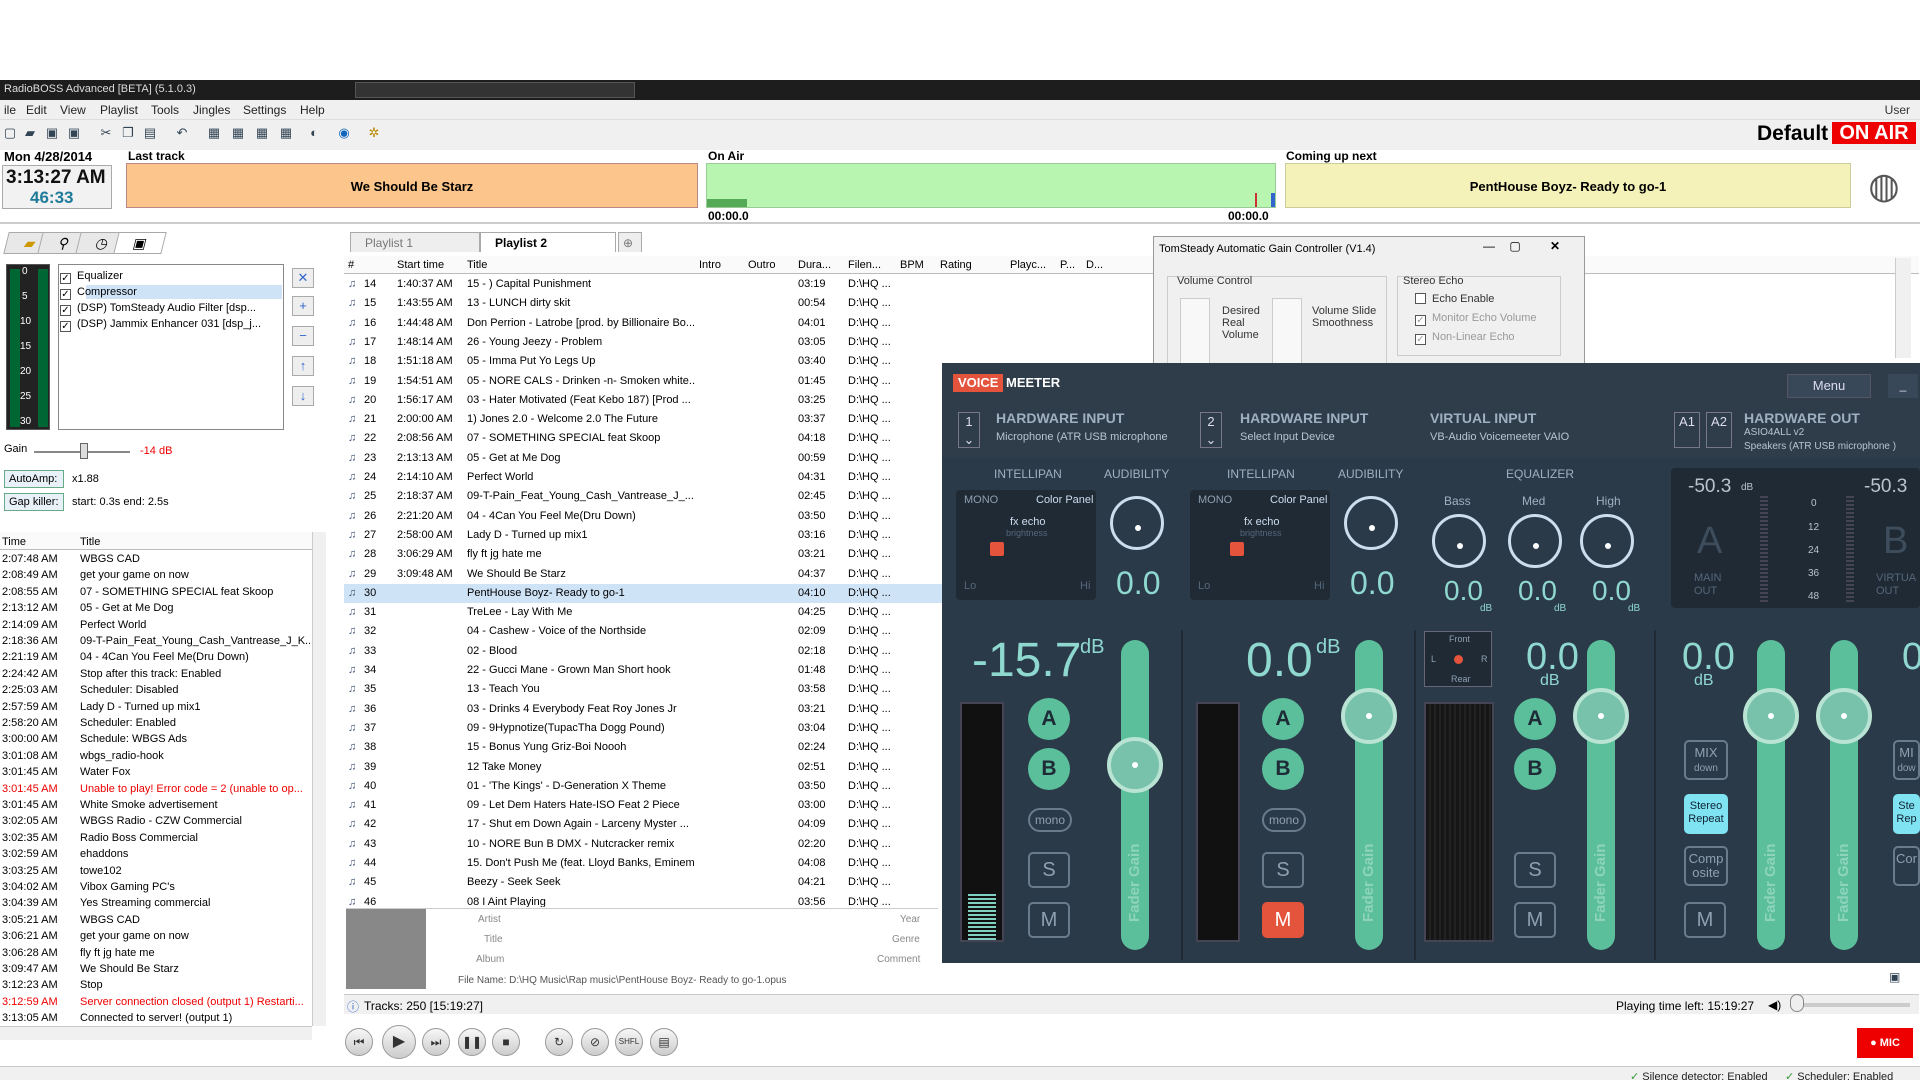 This screenshot has height=1080, width=1920. Describe the element at coordinates (1535, 541) in the screenshot. I see `med-knob` at that location.